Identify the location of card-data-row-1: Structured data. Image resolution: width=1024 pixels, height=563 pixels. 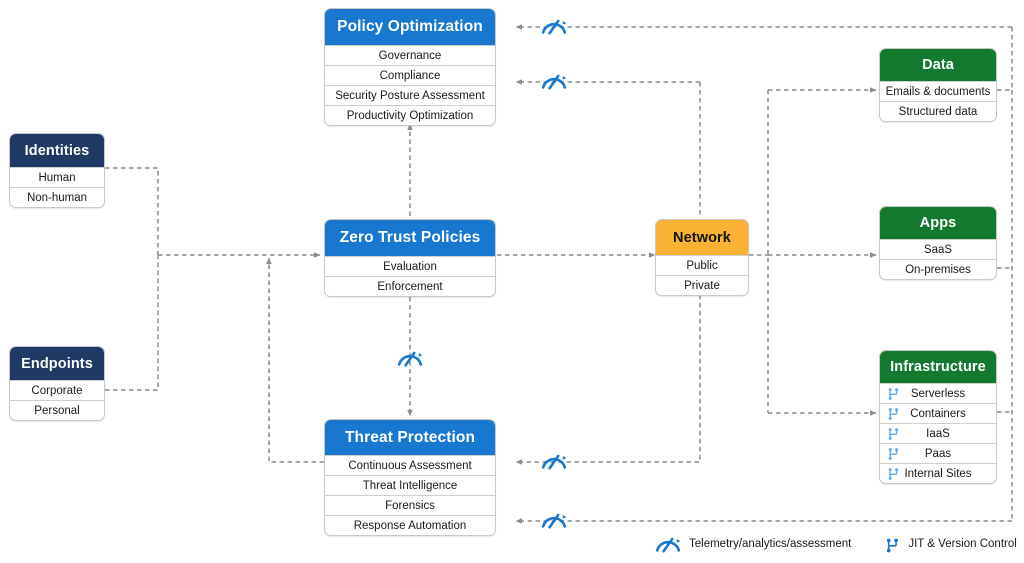
(938, 111).